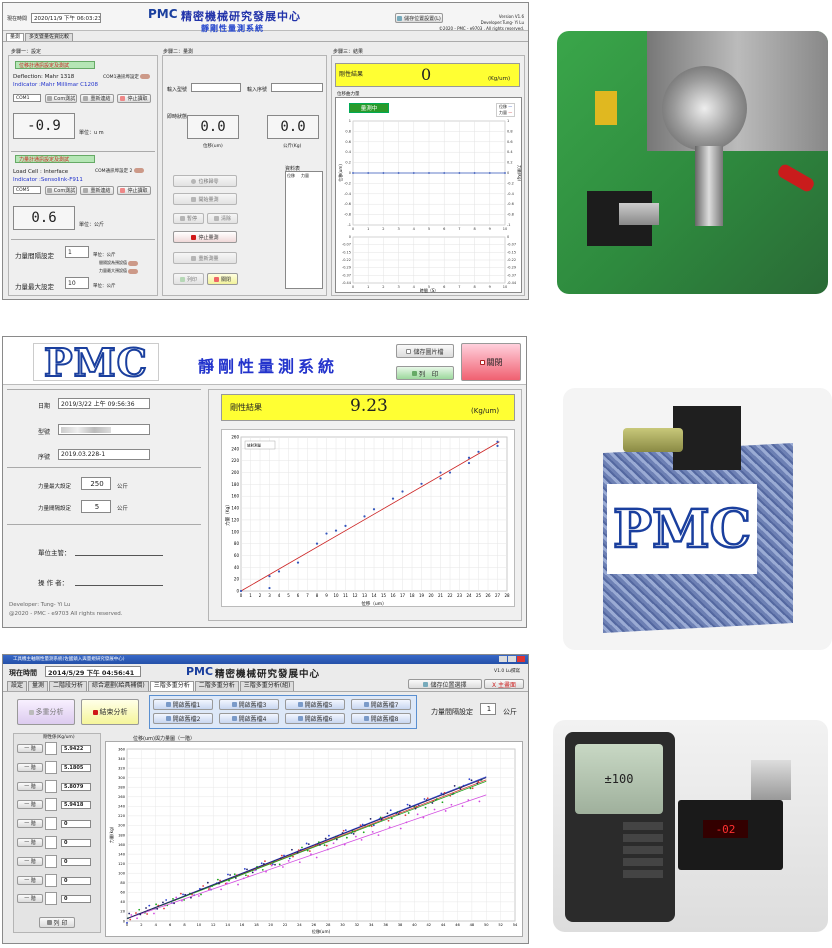  Describe the element at coordinates (133, 271) in the screenshot. I see `max-default-switch` at that location.